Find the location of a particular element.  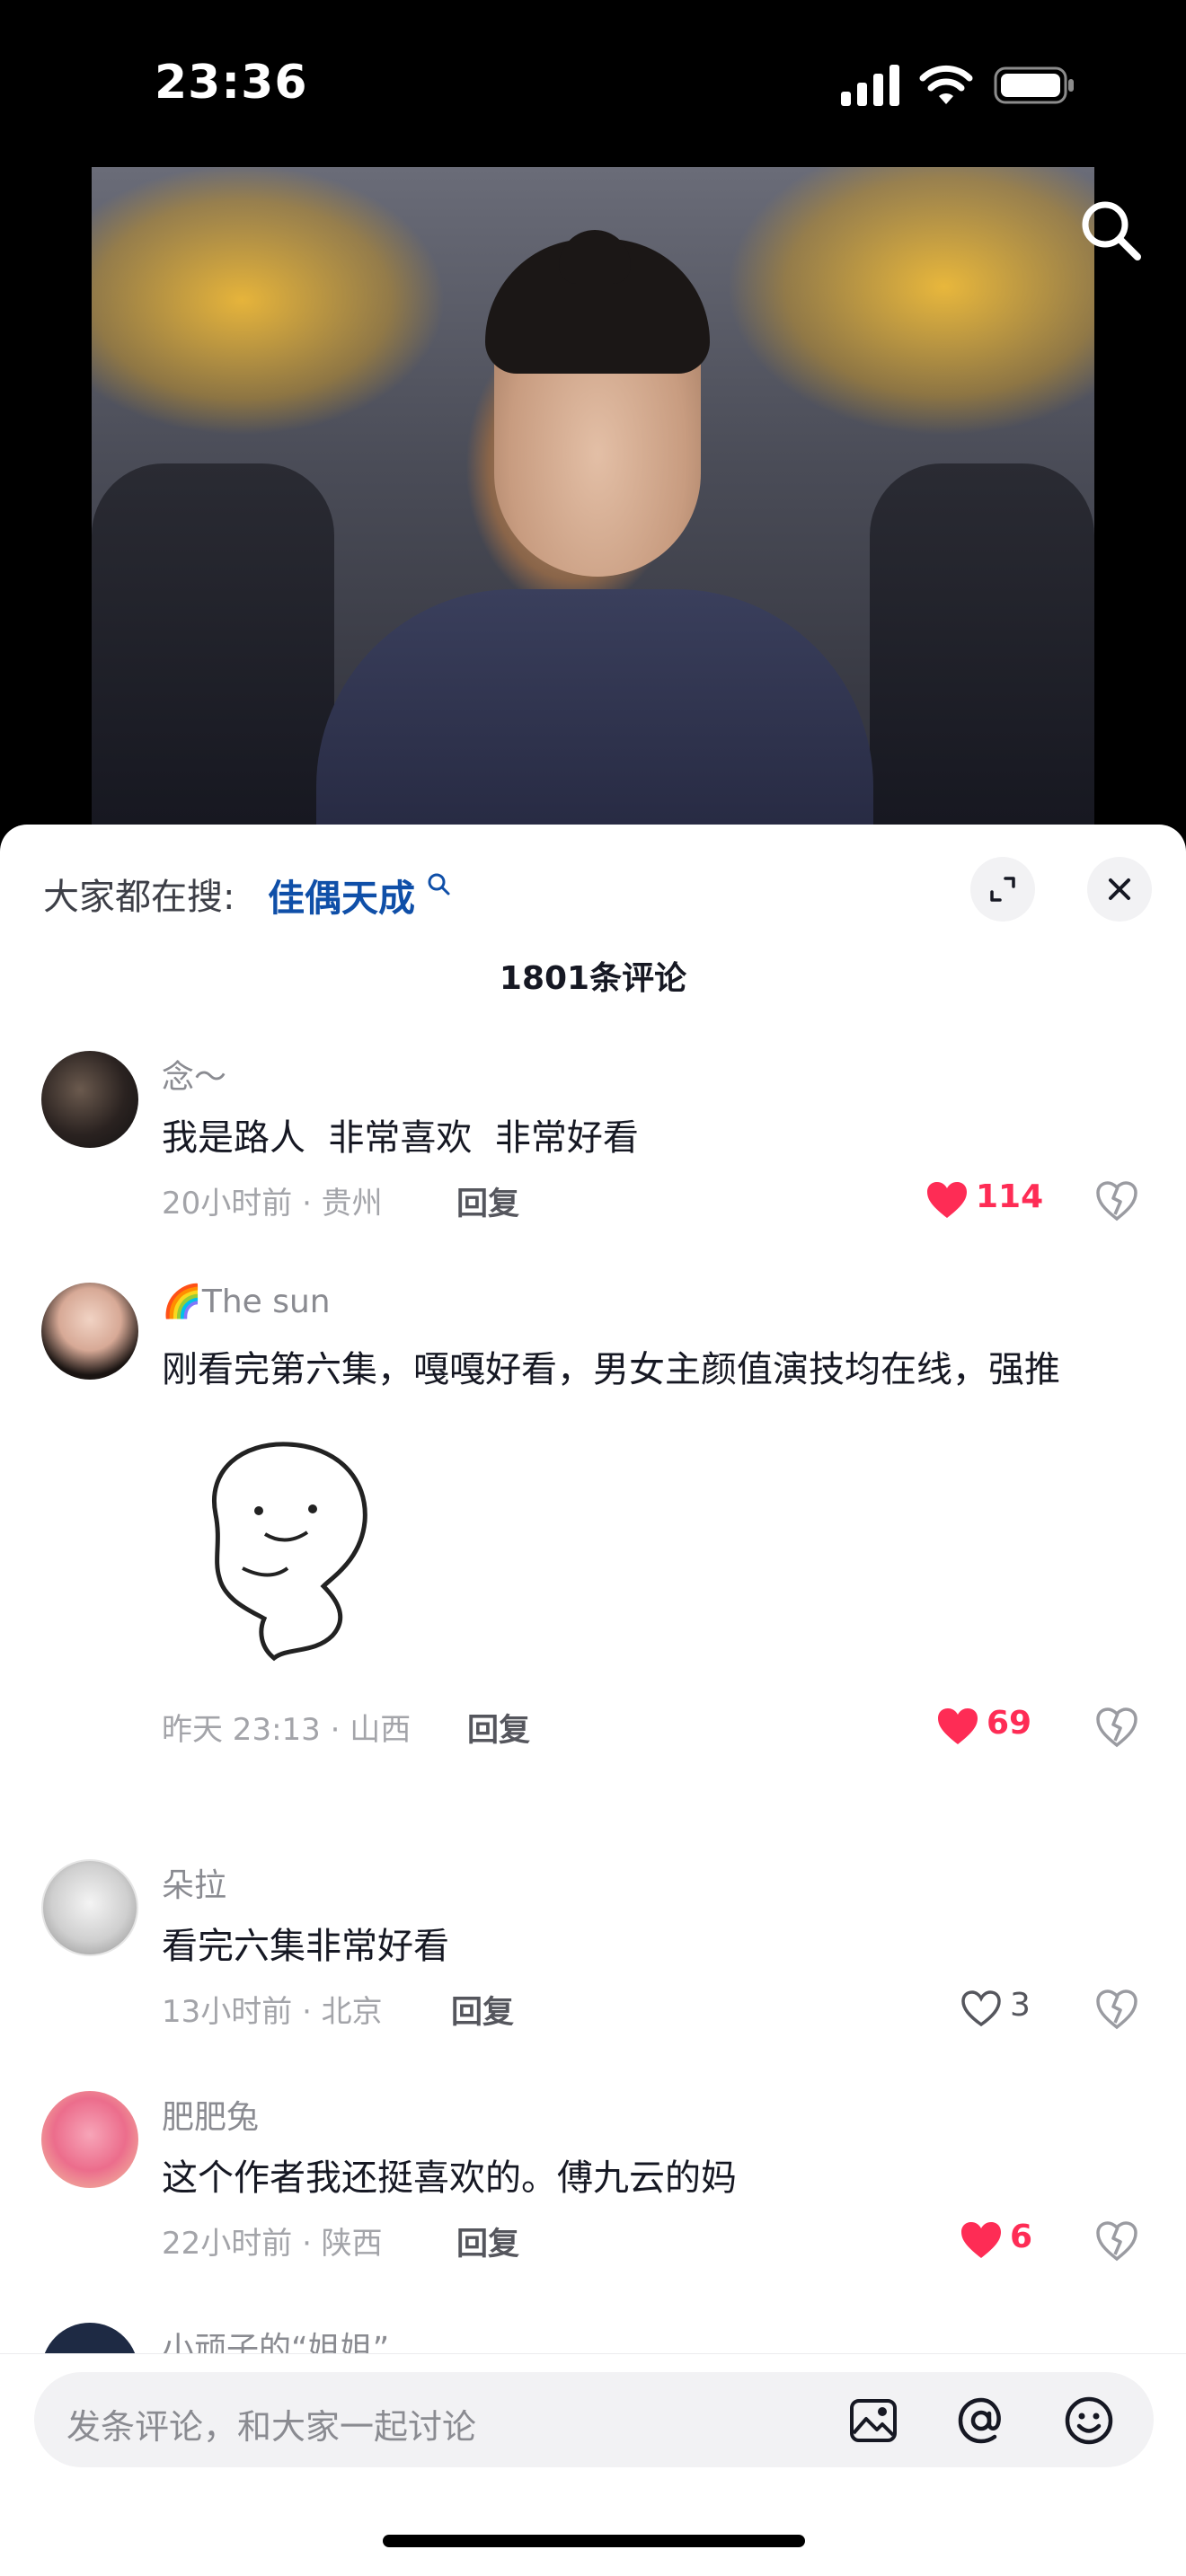

expand-button is located at coordinates (1002, 889).